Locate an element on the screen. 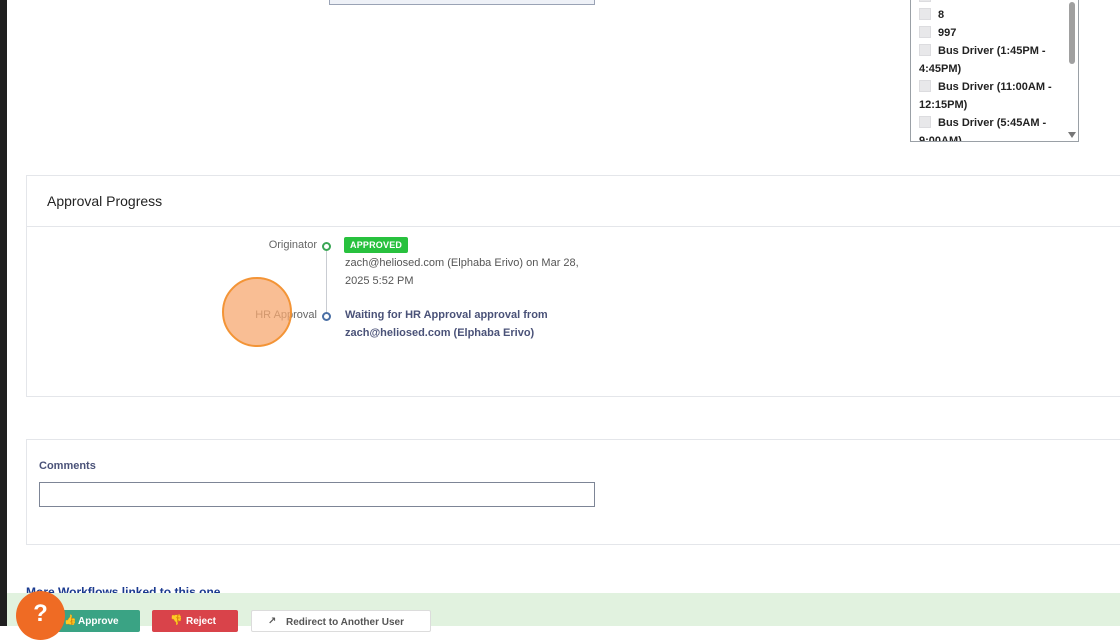 This screenshot has width=1120, height=640. option-label: 8 is located at coordinates (941, 15).